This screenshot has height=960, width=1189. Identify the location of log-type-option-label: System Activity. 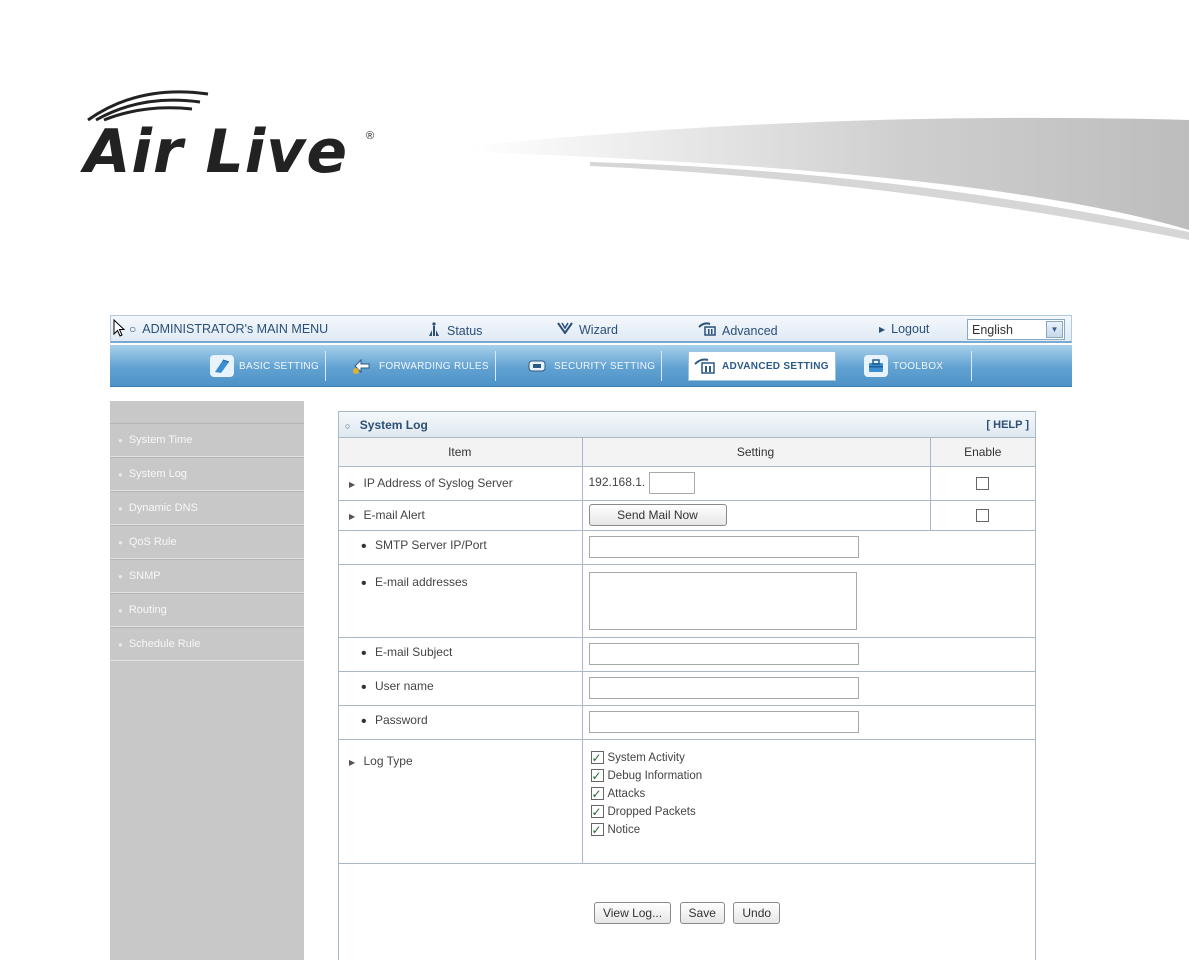
(646, 757).